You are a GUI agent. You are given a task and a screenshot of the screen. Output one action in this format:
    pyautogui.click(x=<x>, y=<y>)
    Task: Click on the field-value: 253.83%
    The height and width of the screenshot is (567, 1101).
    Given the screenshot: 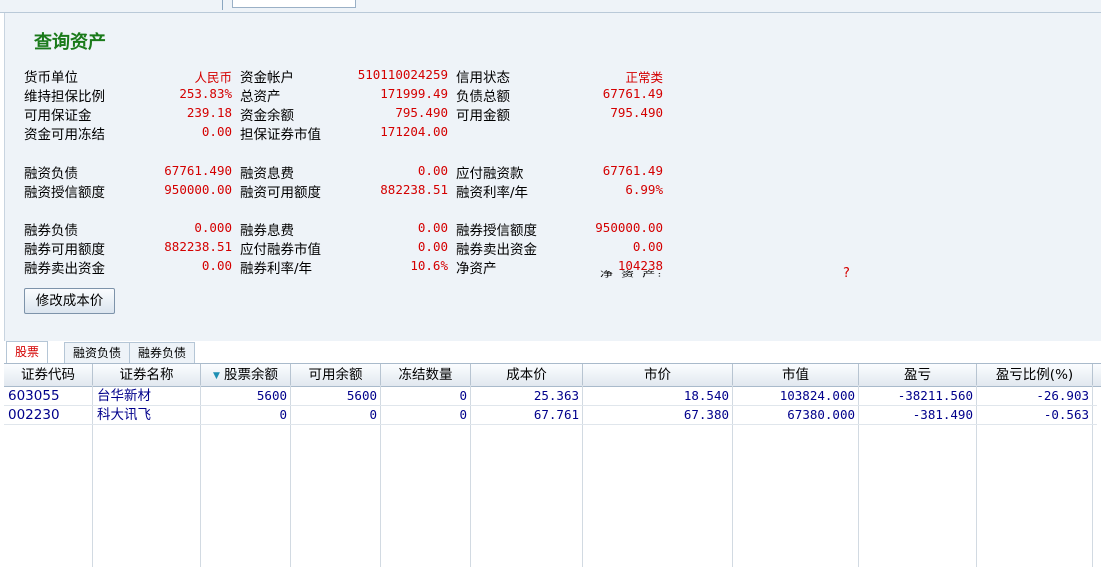 What is the action you would take?
    pyautogui.click(x=205, y=93)
    